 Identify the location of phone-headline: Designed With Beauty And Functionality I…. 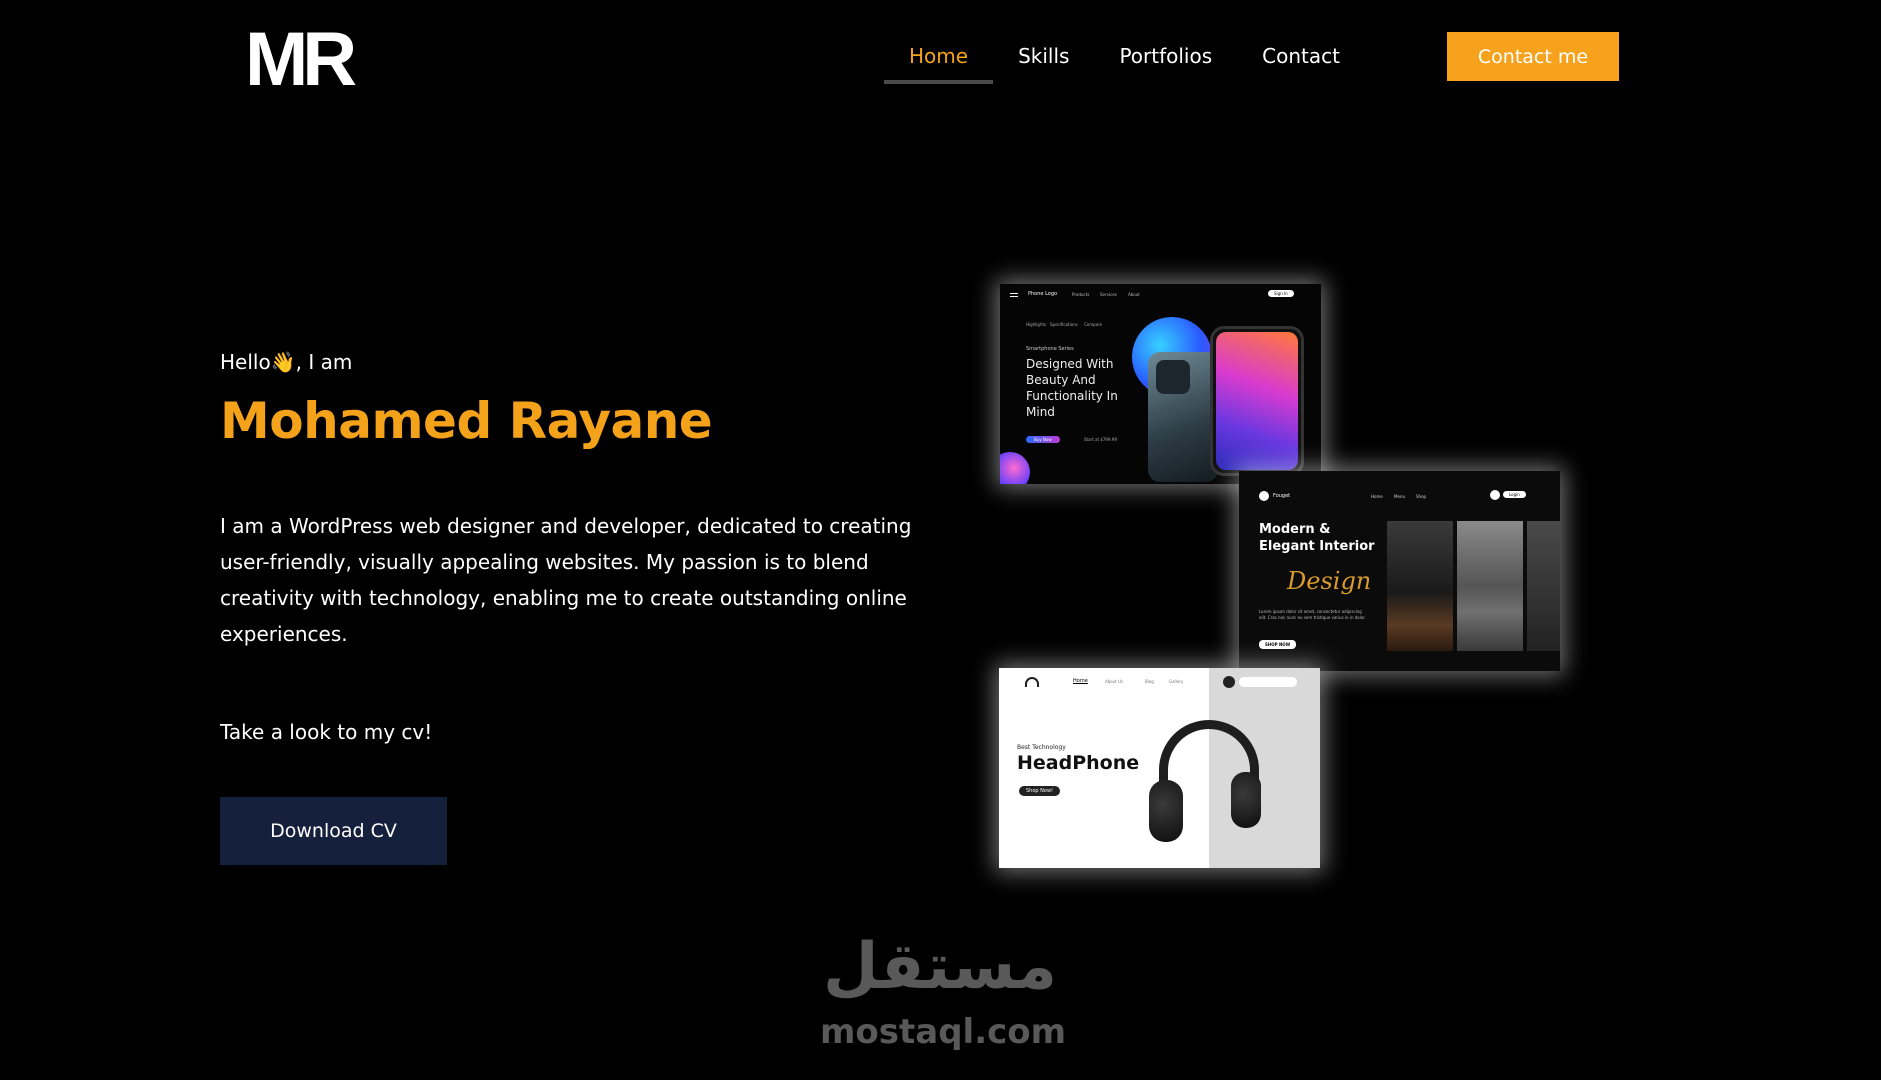
(1072, 388).